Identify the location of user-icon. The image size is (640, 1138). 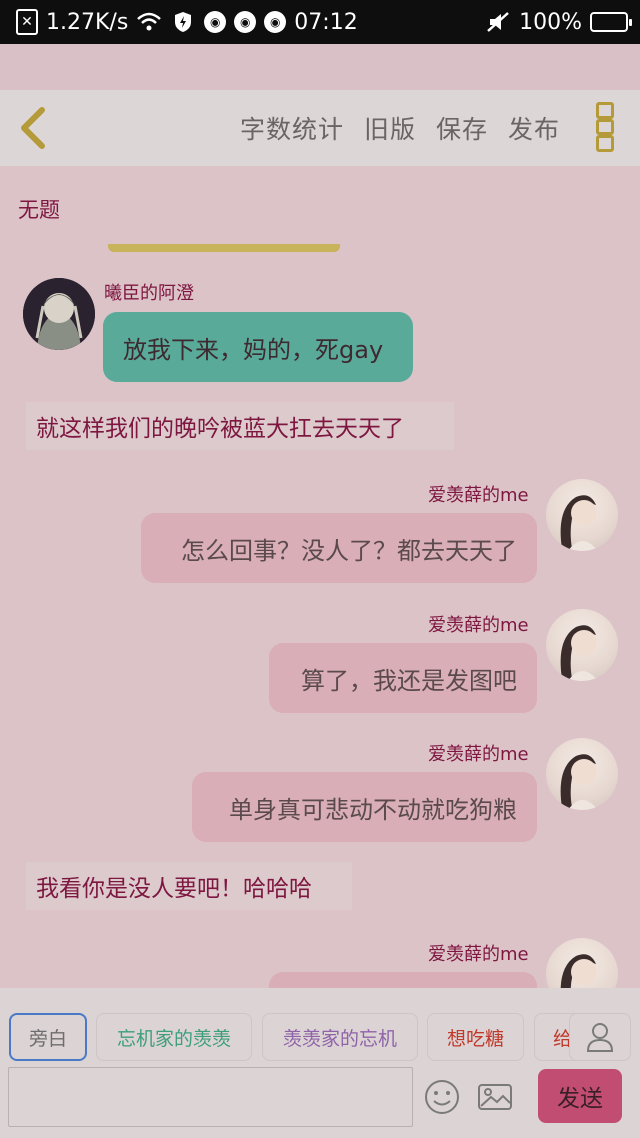
(600, 1037).